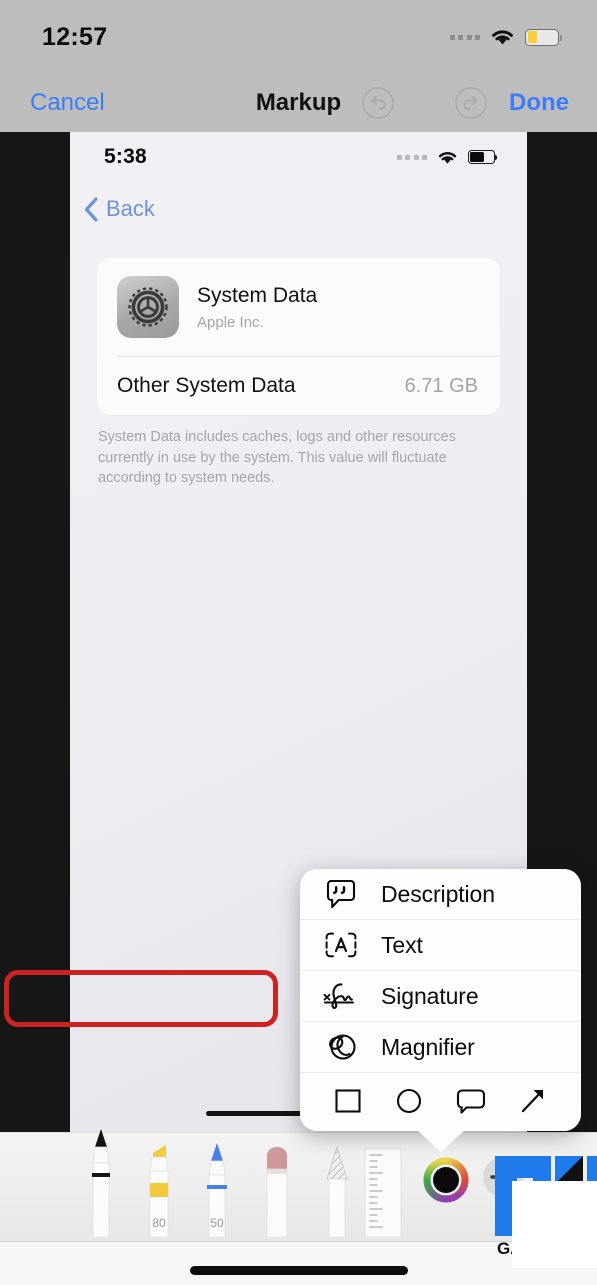 Image resolution: width=597 pixels, height=1285 pixels. What do you see at coordinates (378, 103) in the screenshot?
I see `undo-icon` at bounding box center [378, 103].